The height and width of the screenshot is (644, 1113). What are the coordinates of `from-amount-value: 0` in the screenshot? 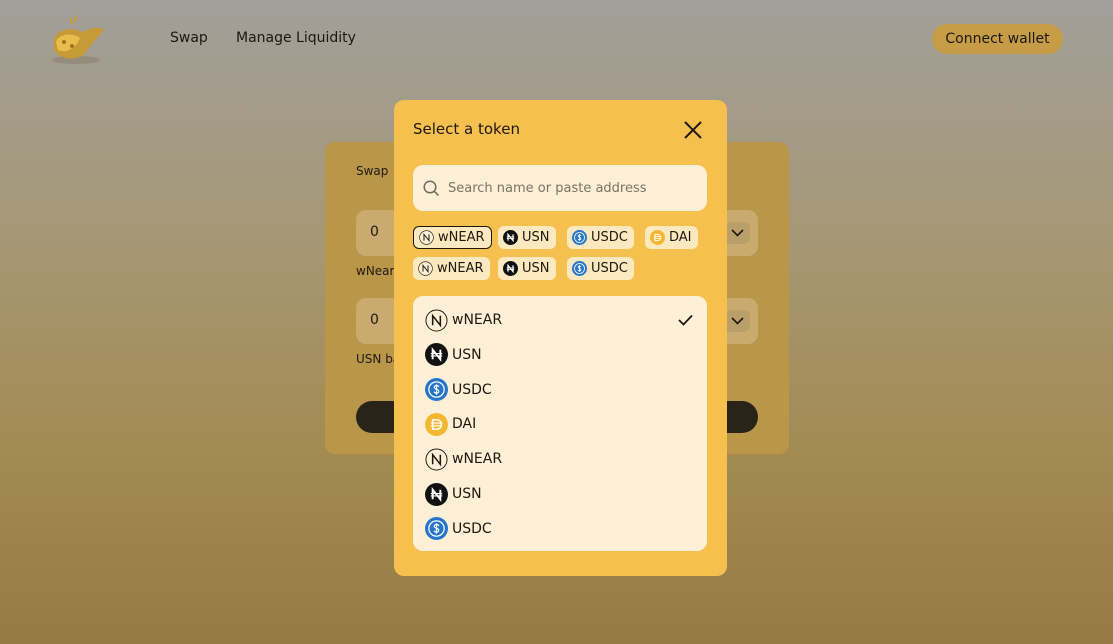 It's located at (374, 232).